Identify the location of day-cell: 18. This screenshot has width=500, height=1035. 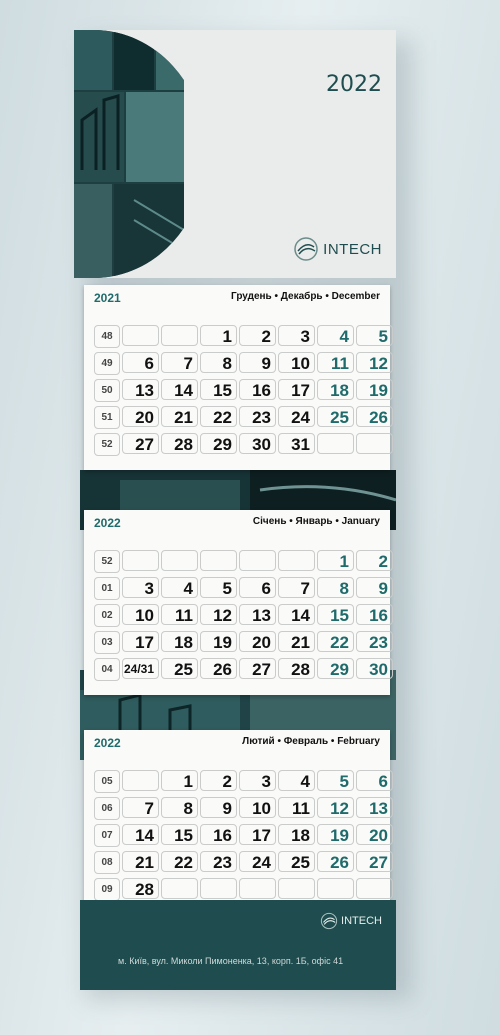
(179, 641).